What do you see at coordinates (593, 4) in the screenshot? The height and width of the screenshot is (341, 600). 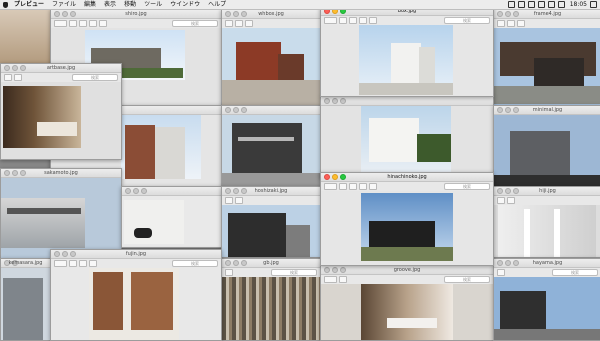 I see `spotlight-icon` at bounding box center [593, 4].